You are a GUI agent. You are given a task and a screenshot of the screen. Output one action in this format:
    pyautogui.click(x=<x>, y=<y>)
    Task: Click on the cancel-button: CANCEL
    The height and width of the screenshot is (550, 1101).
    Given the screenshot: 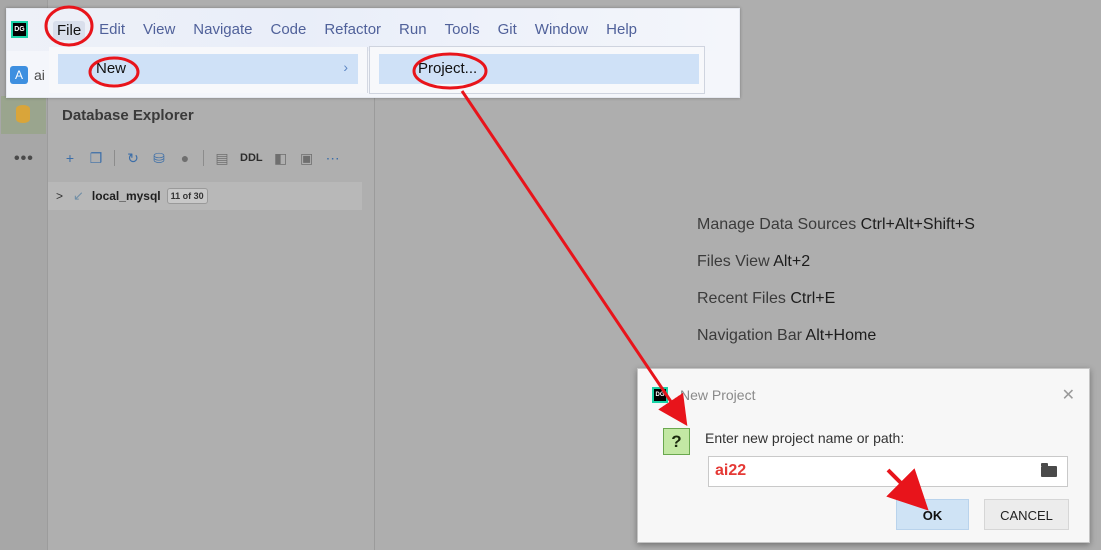 What is the action you would take?
    pyautogui.click(x=1026, y=514)
    